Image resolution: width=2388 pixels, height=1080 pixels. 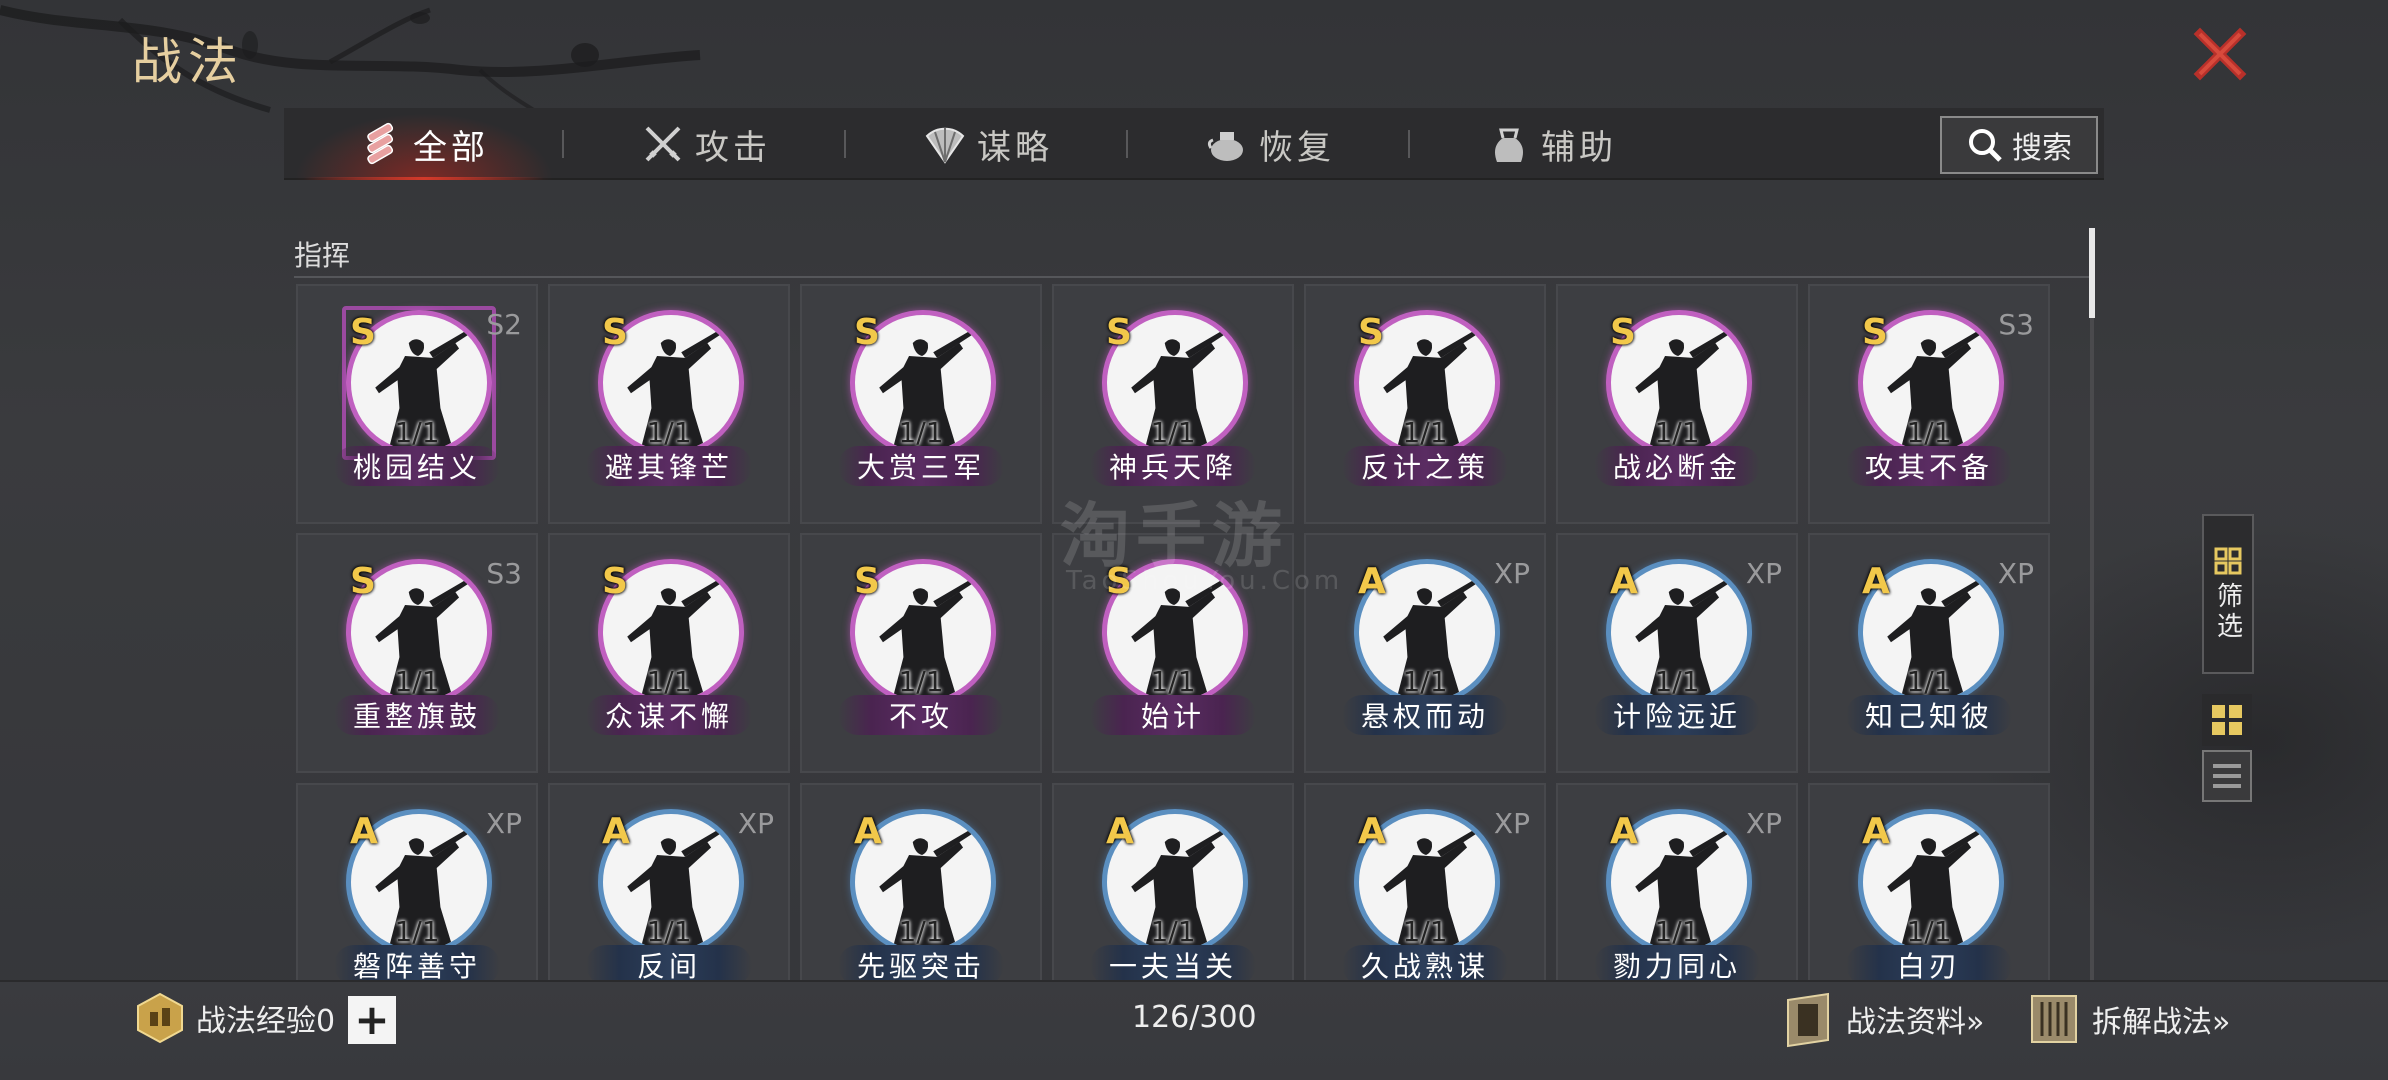 What do you see at coordinates (669, 653) in the screenshot?
I see `skill-card: S 1/1 众谋不懈` at bounding box center [669, 653].